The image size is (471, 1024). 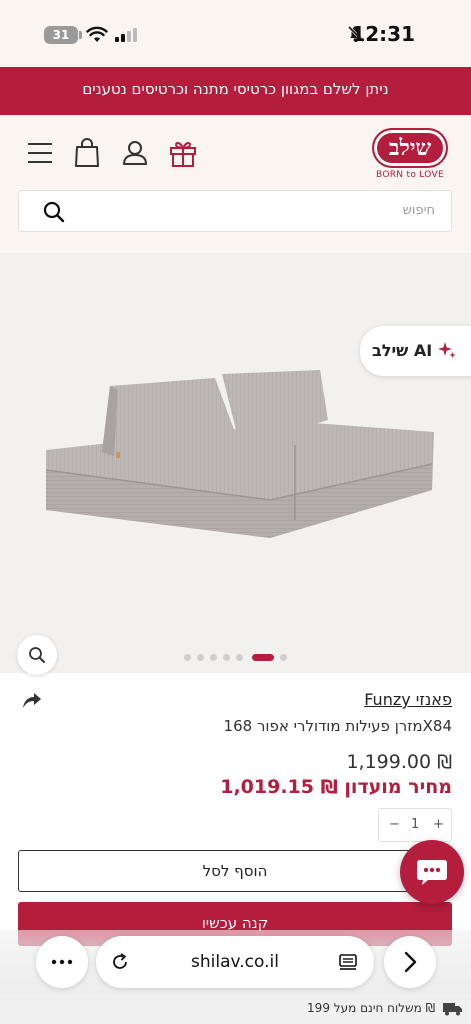 What do you see at coordinates (418, 210) in the screenshot?
I see `search-placeholder: חיפוש` at bounding box center [418, 210].